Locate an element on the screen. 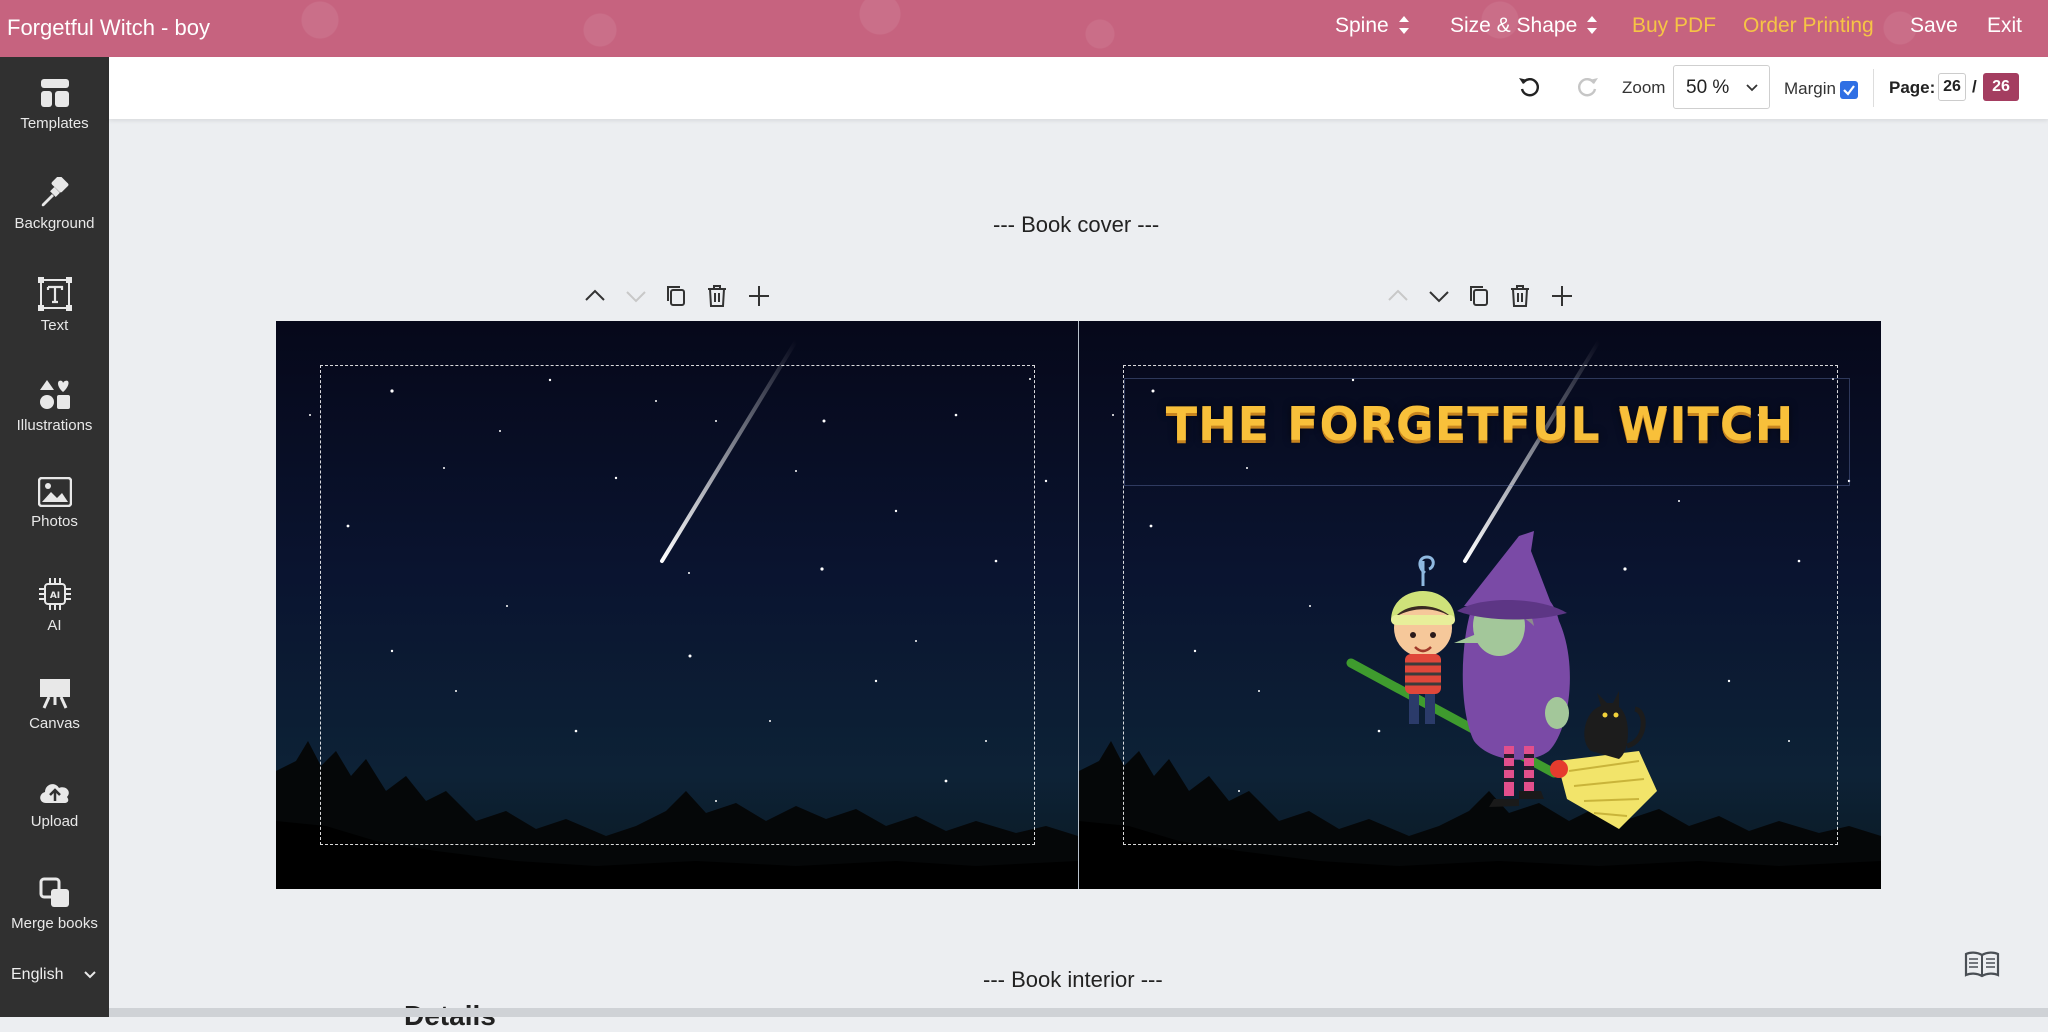 The width and height of the screenshot is (2048, 1032). ai-chip-icon: AI is located at coordinates (54, 594).